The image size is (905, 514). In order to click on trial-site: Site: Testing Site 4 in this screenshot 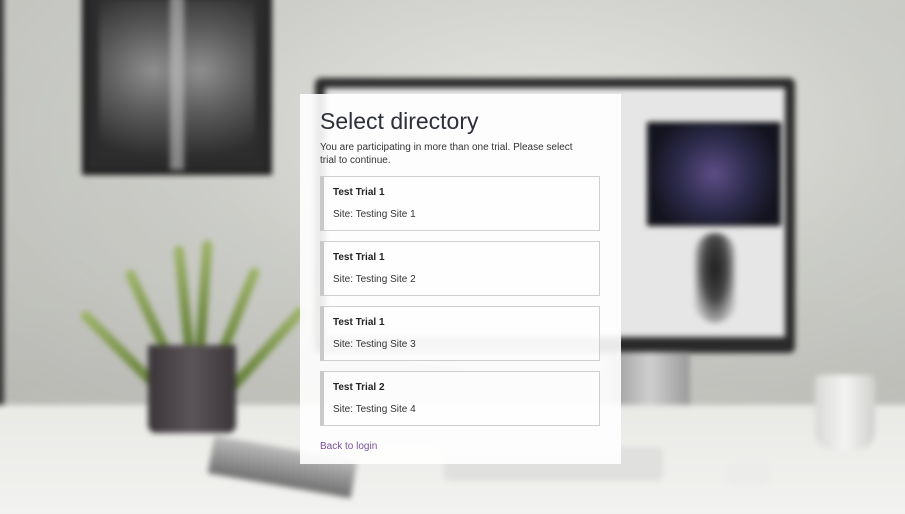, I will do `click(374, 409)`.